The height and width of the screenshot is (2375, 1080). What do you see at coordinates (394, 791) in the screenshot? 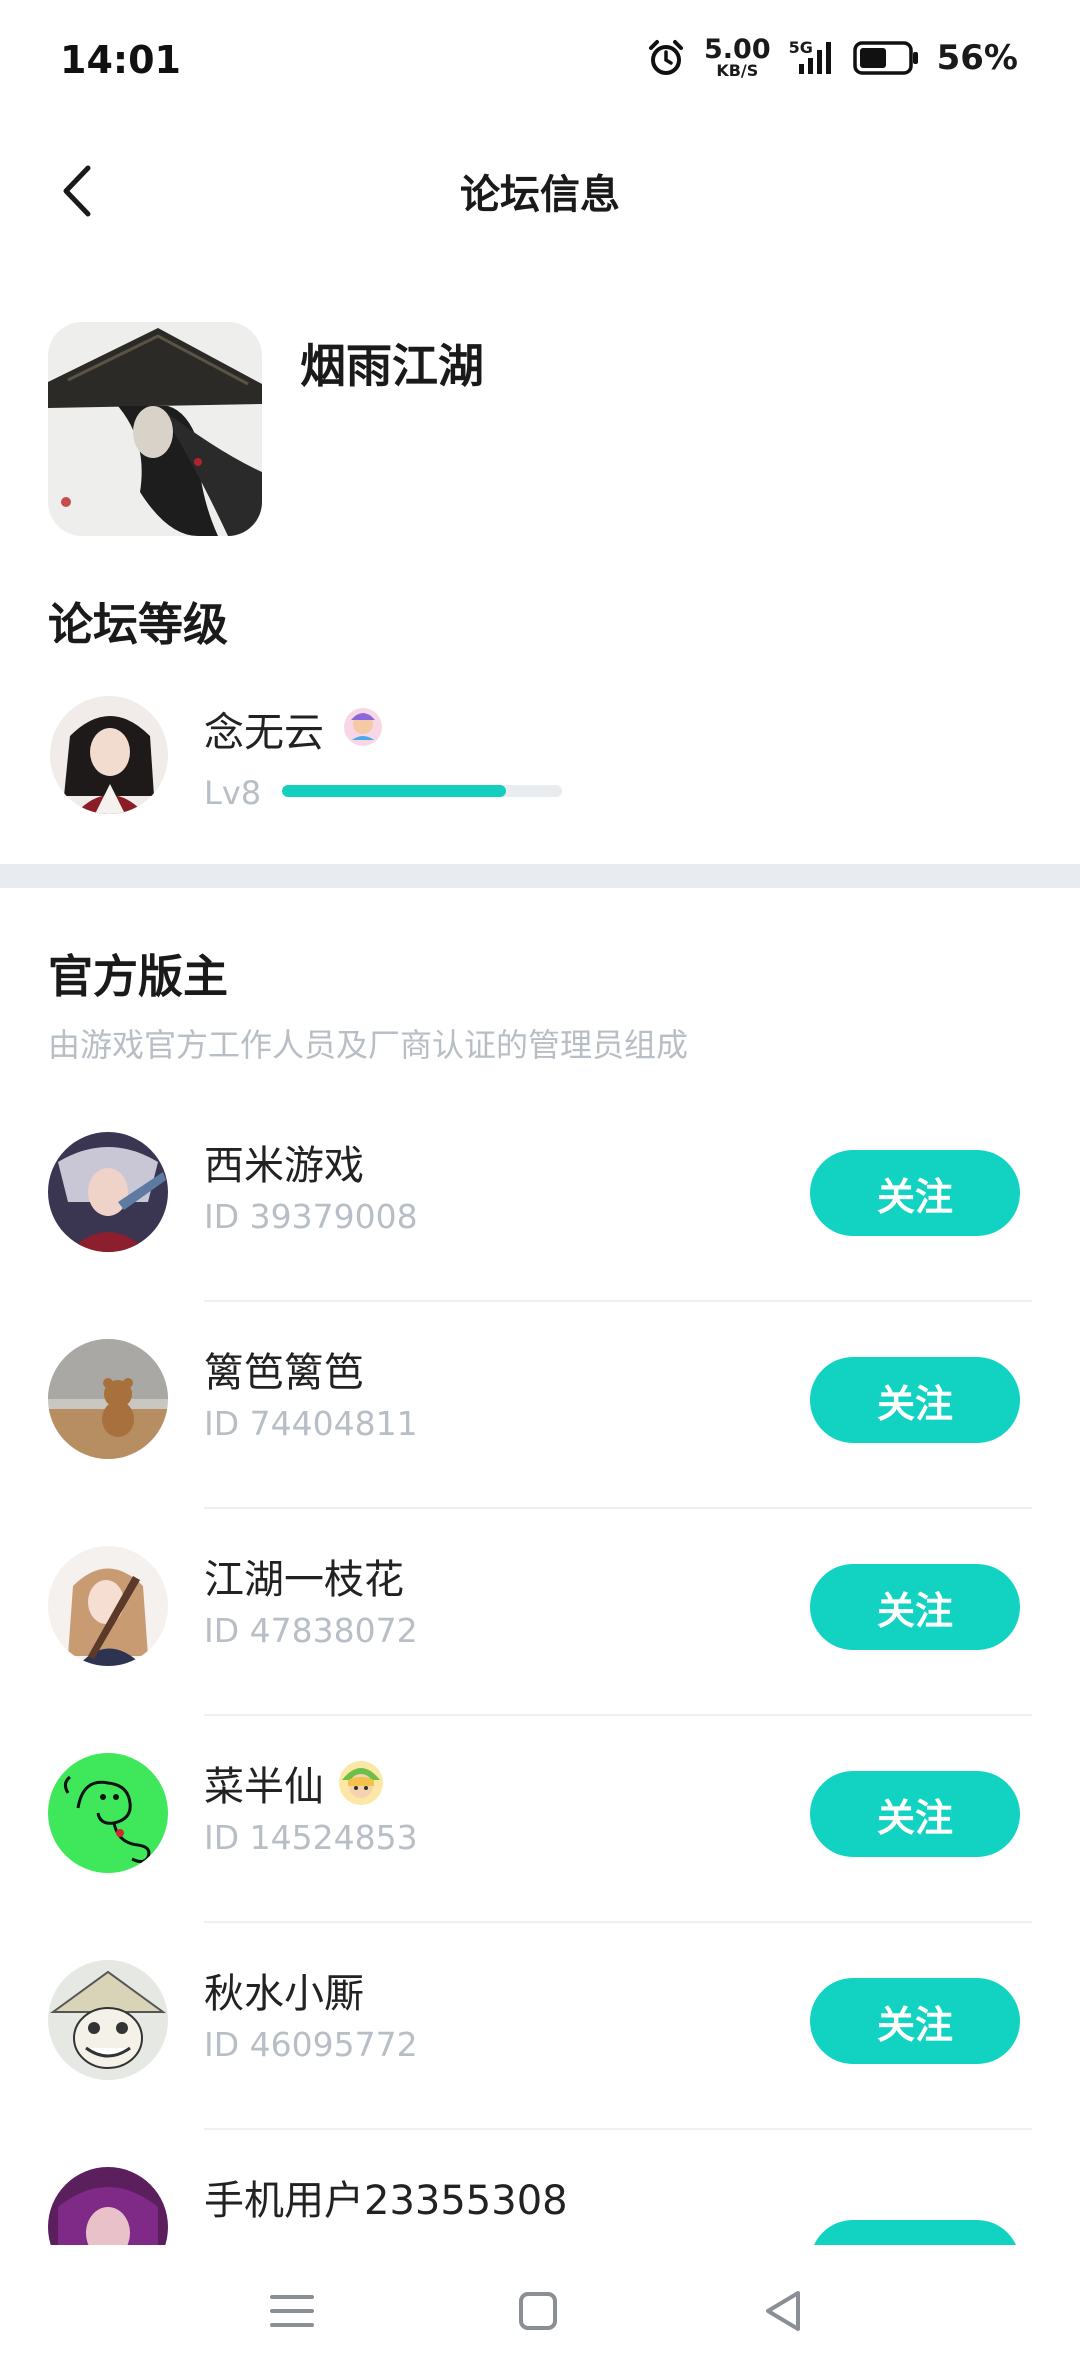
I see `level-progress-fill` at bounding box center [394, 791].